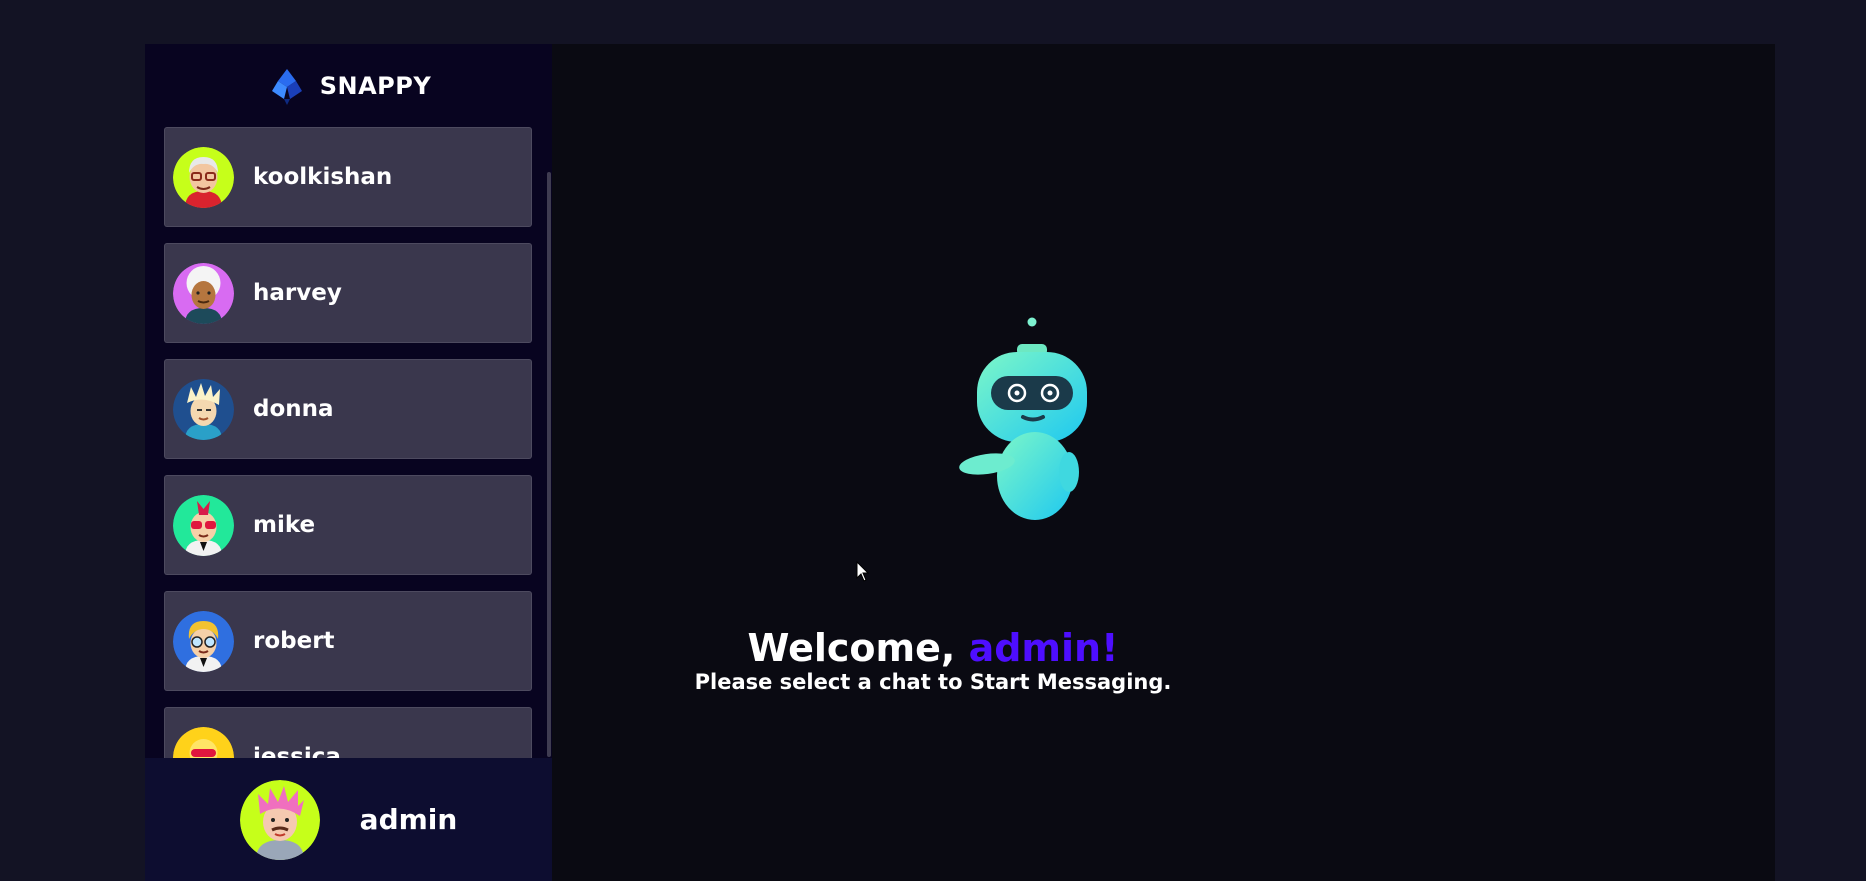 The height and width of the screenshot is (881, 1866). What do you see at coordinates (1023, 418) in the screenshot?
I see `robot-icon` at bounding box center [1023, 418].